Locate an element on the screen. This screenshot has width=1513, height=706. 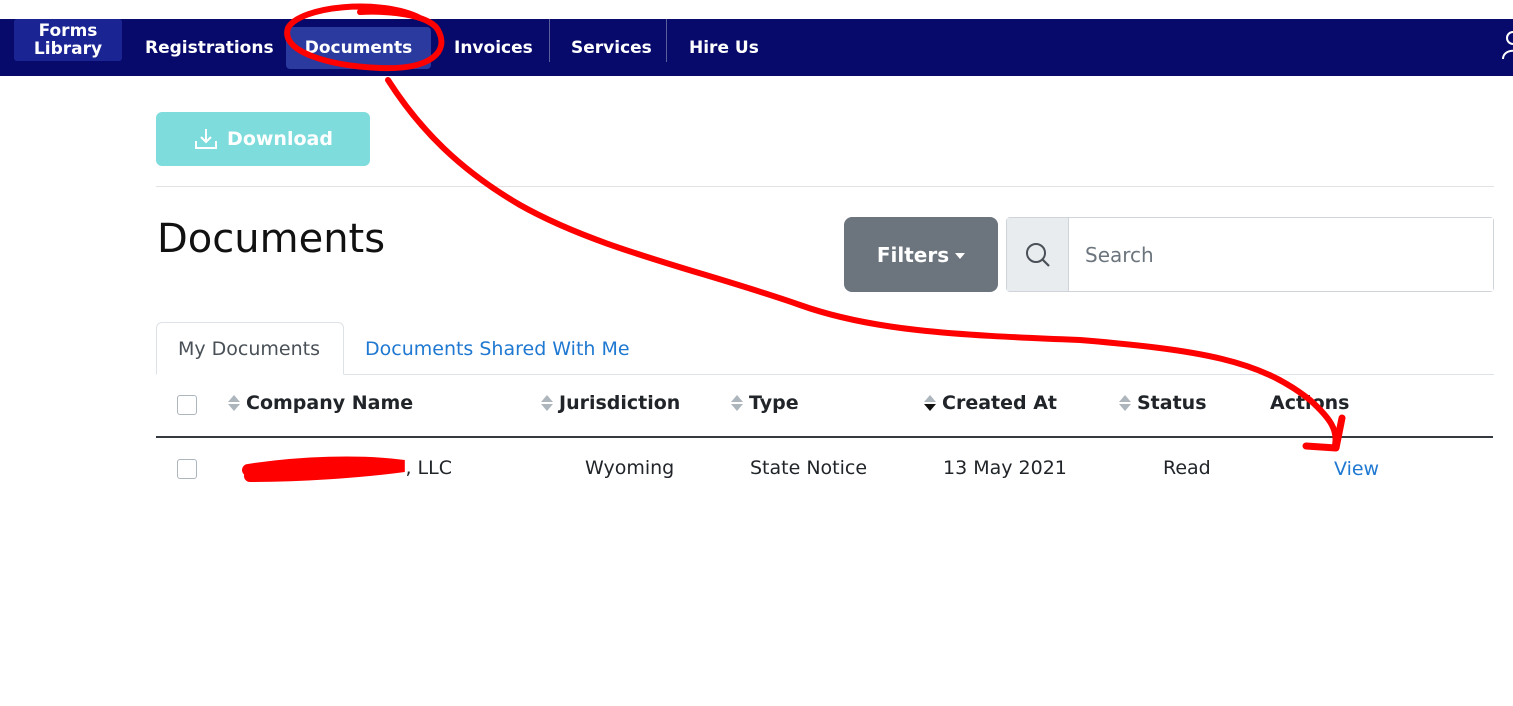
download-icon is located at coordinates (206, 139).